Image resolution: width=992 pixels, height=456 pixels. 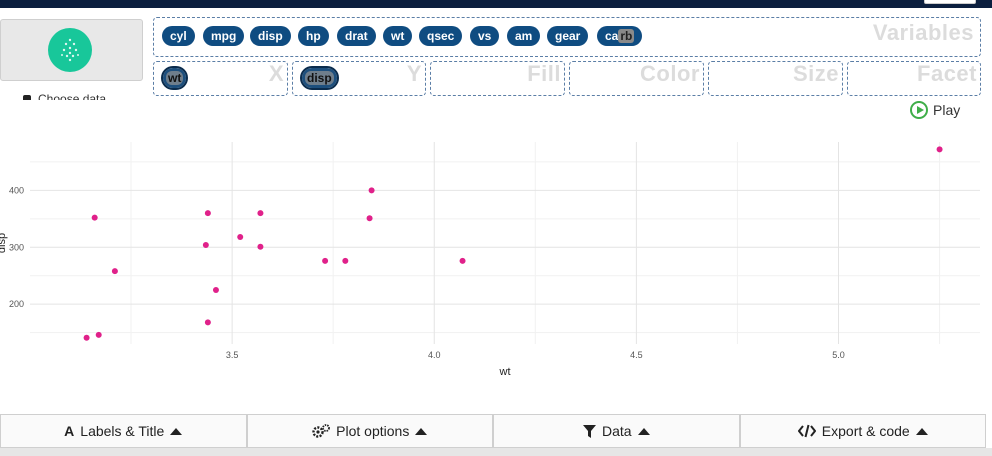 I want to click on x-tick-label: 3.5, so click(x=232, y=355).